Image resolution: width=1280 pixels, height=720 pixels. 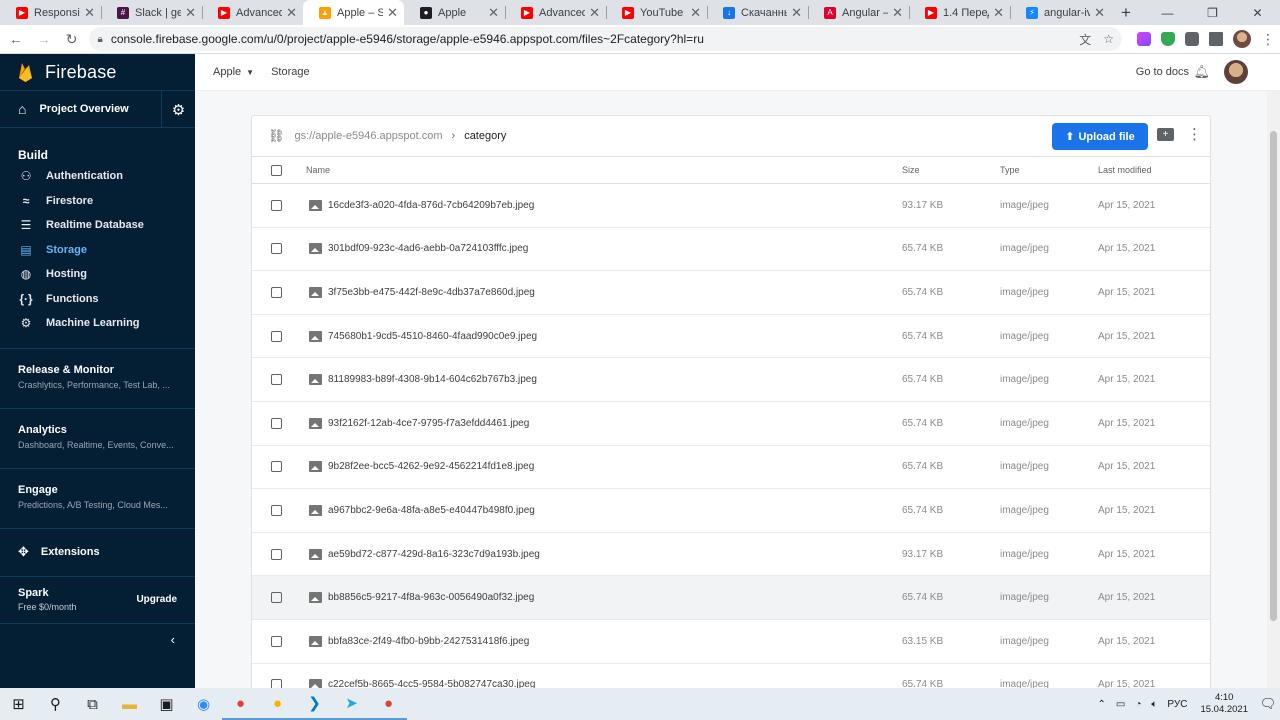 What do you see at coordinates (233, 72) in the screenshot?
I see `project-selector: Apple ▼` at bounding box center [233, 72].